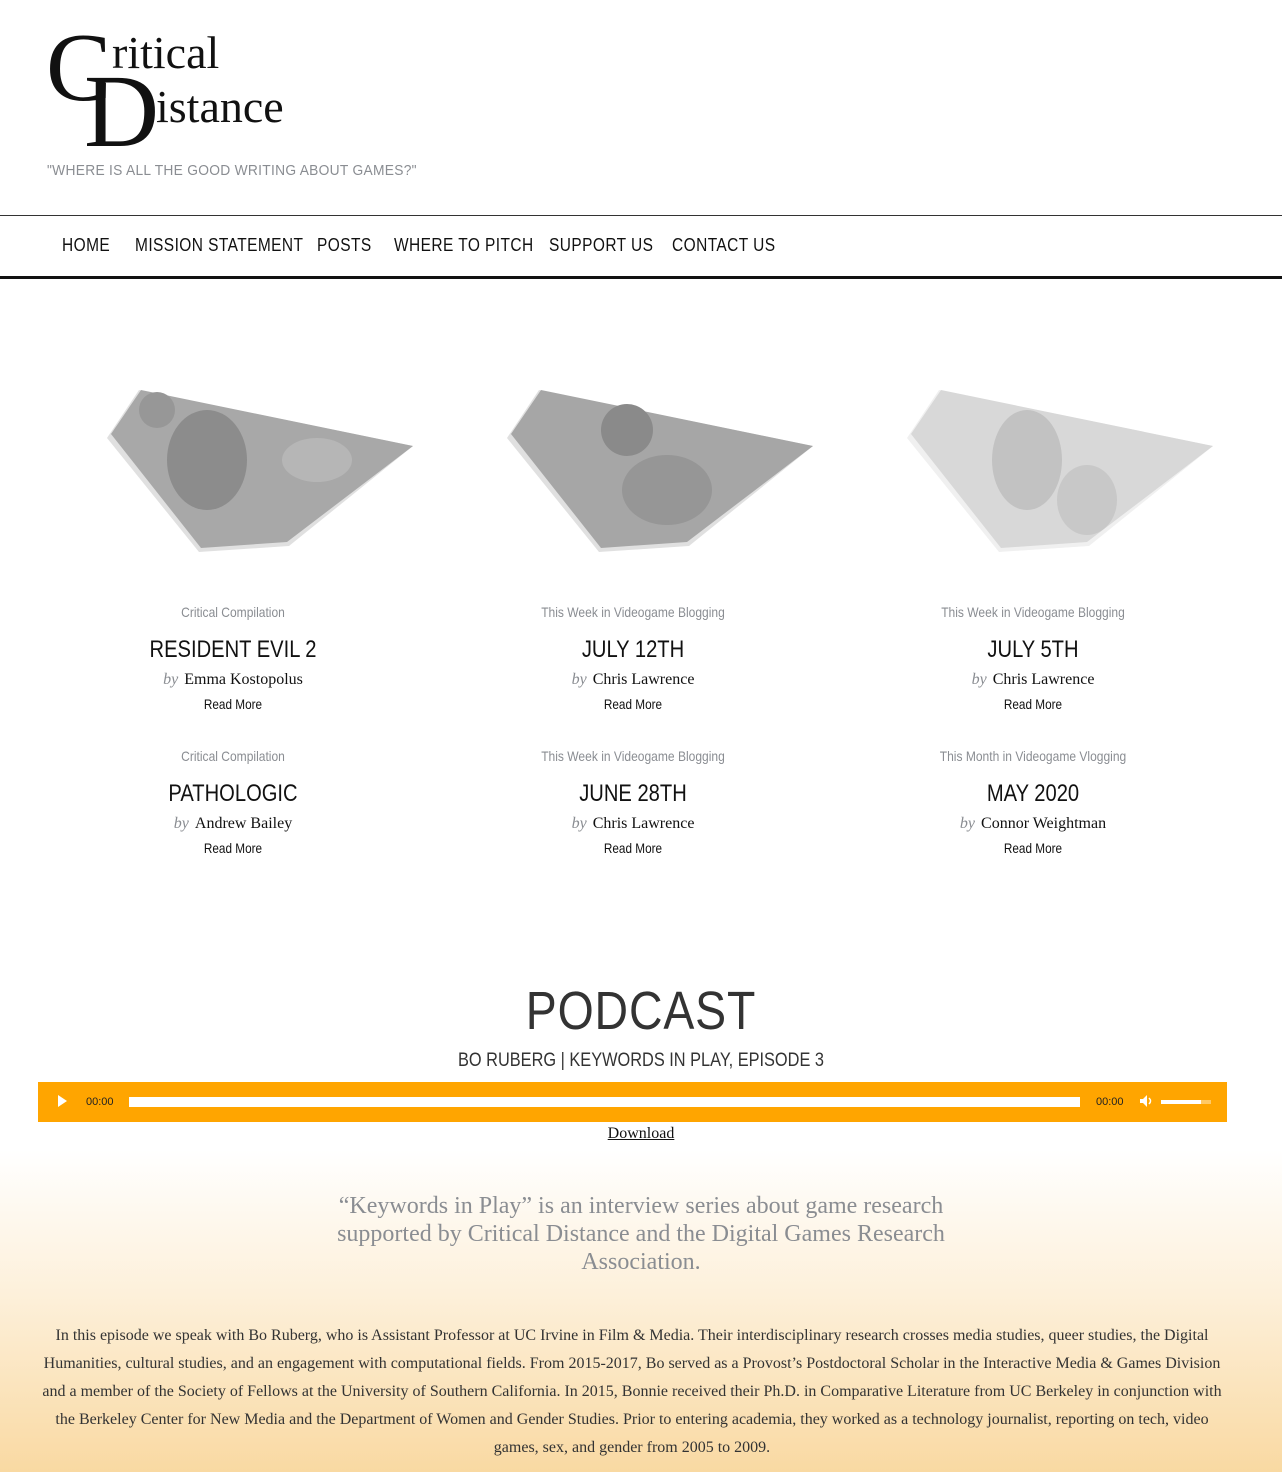  I want to click on post-byline: by Andrew Bailey, so click(233, 824).